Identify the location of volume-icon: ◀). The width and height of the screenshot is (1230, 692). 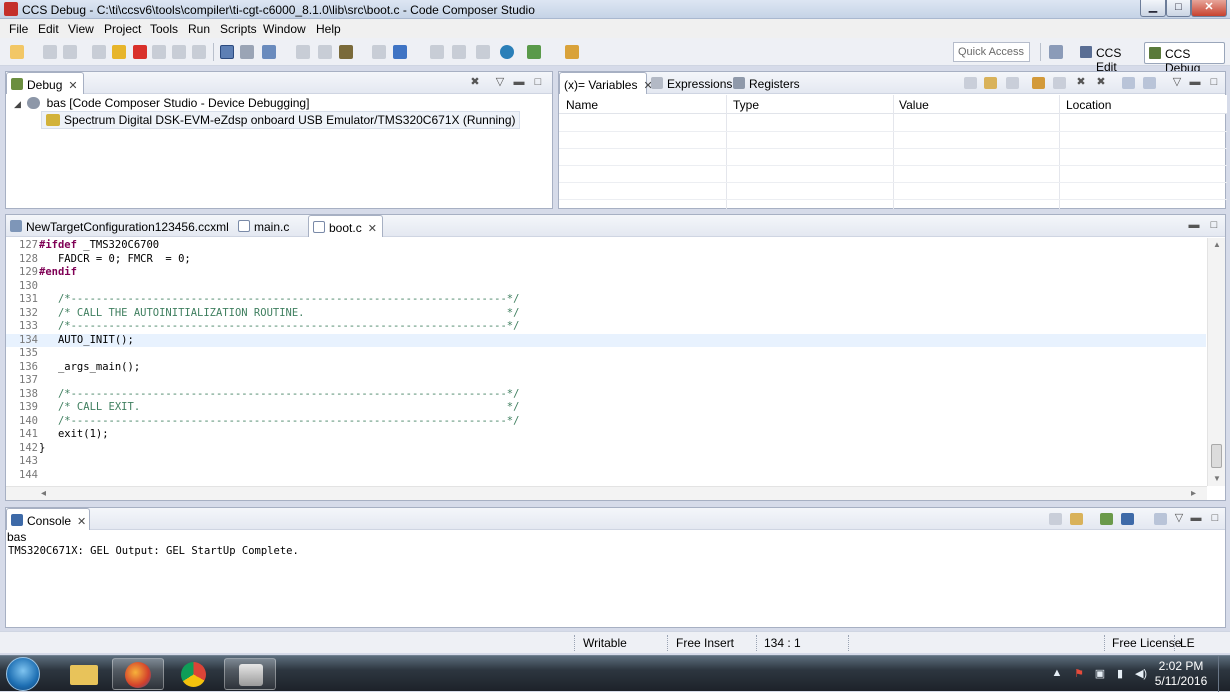
(1141, 673).